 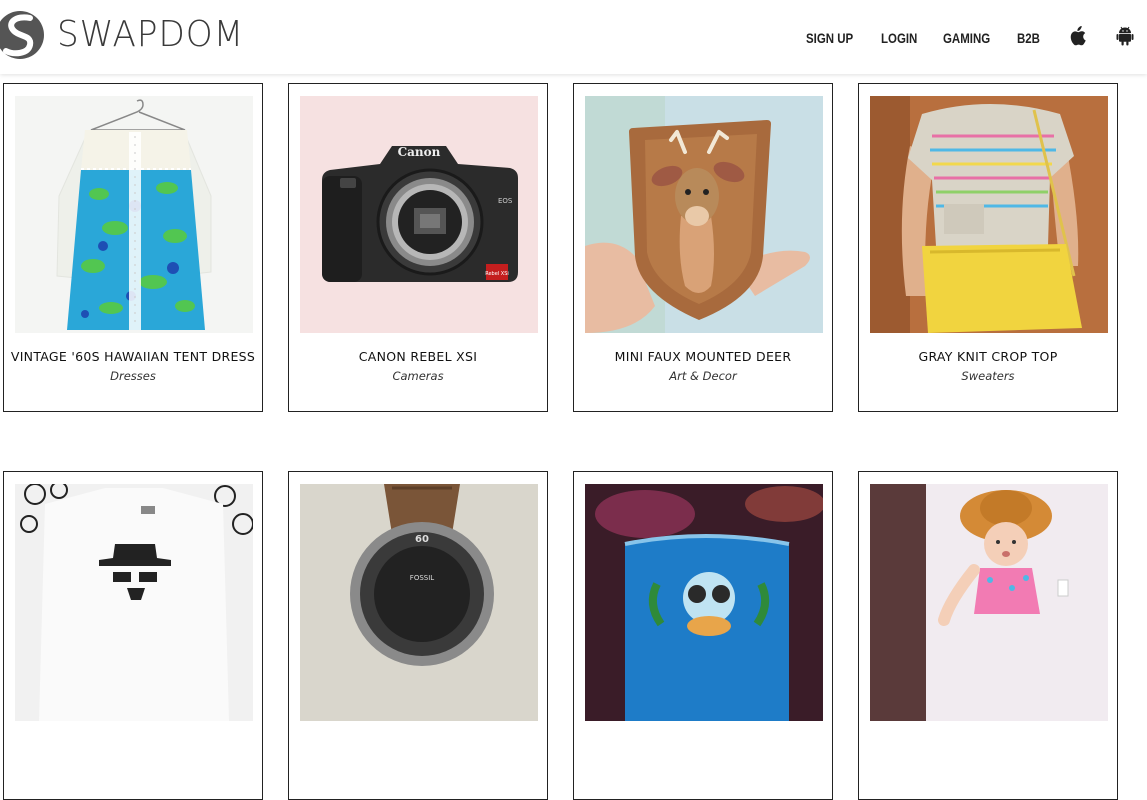 I want to click on product-image-tshirt, so click(x=134, y=602).